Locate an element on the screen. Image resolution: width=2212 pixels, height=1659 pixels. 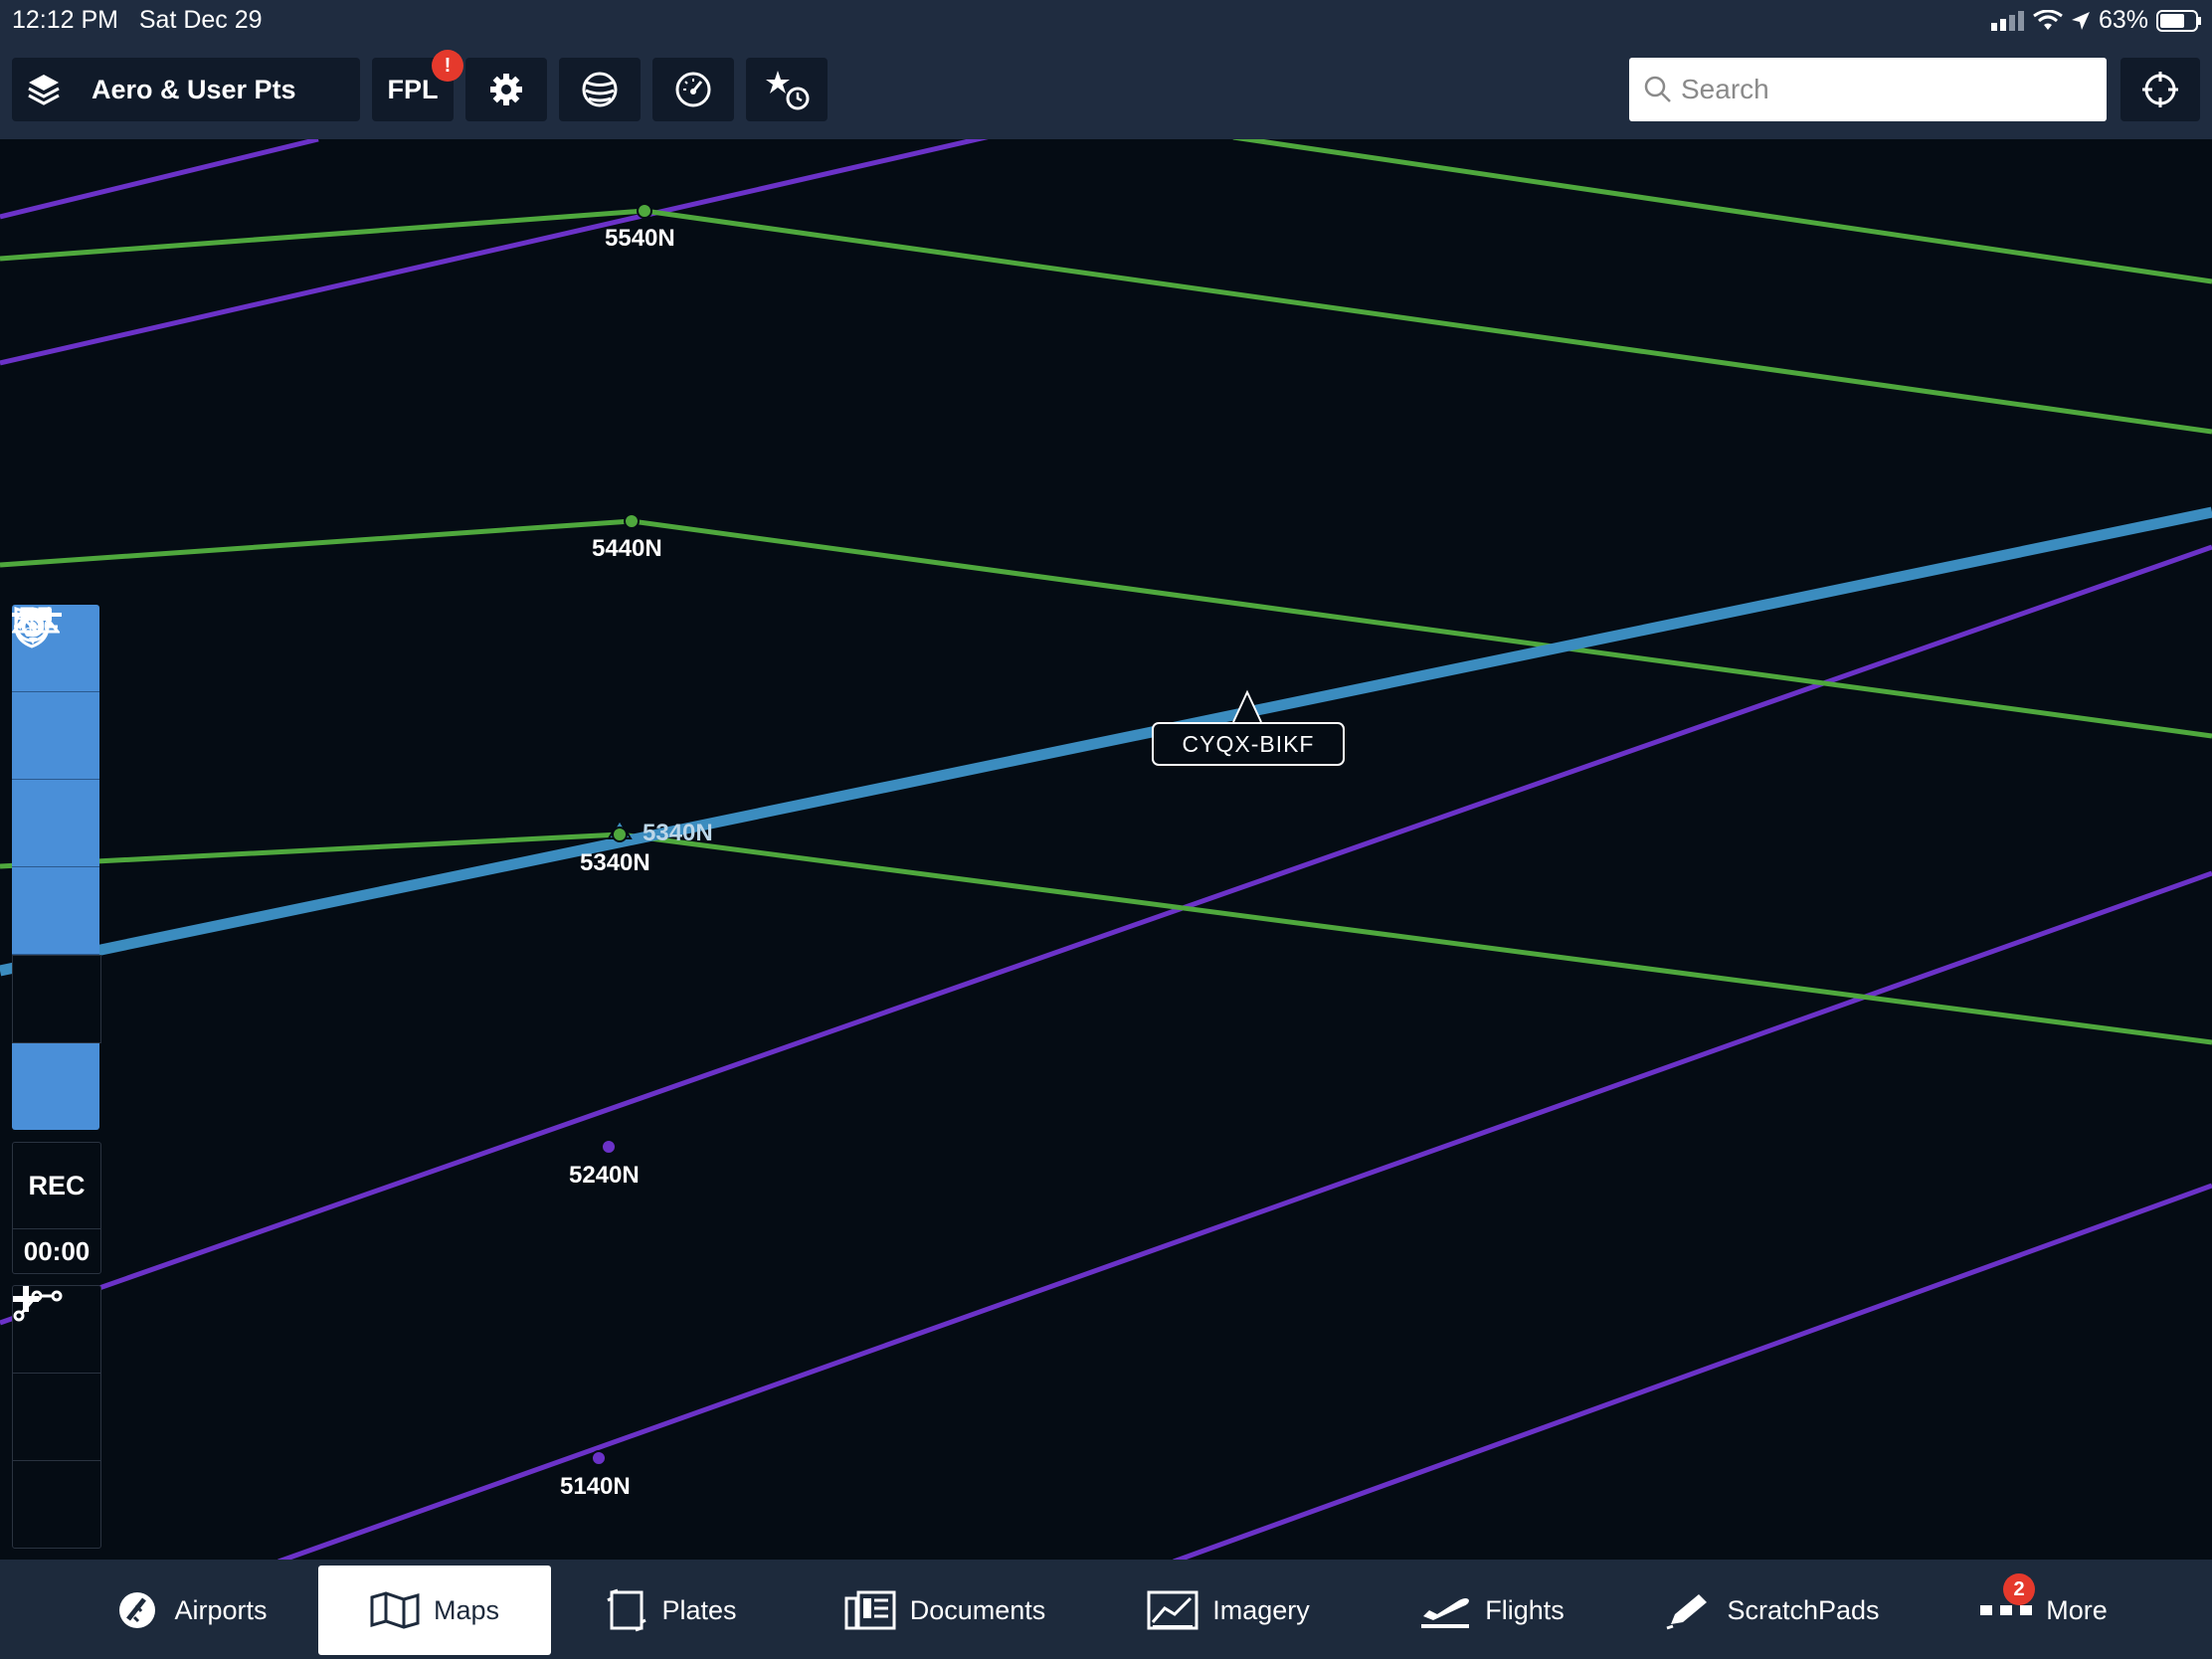
airport-icon is located at coordinates (137, 1610).